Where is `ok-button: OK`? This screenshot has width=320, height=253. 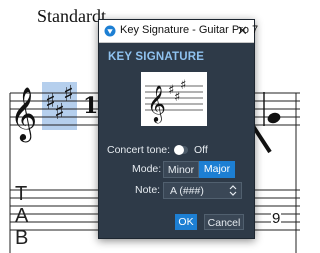 ok-button: OK is located at coordinates (186, 222).